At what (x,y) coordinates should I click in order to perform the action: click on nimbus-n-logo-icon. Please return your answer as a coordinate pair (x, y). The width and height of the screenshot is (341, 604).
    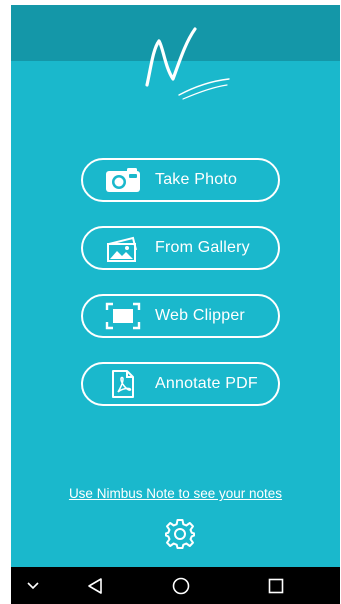
    Looking at the image, I should click on (187, 63).